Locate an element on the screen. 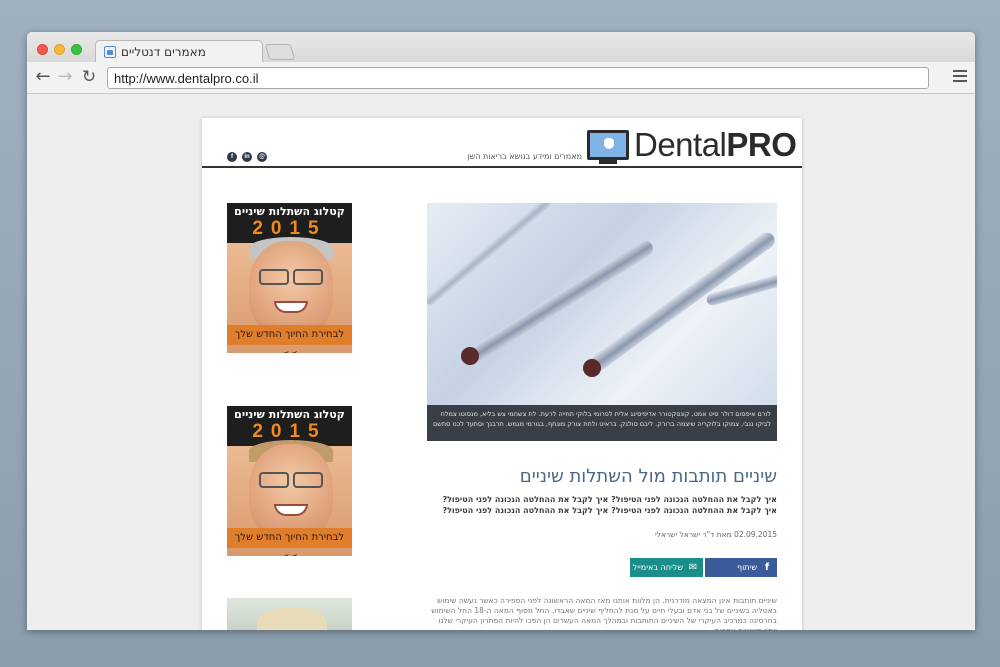  share-email-button: ✉ שליחה באימייל is located at coordinates (666, 567).